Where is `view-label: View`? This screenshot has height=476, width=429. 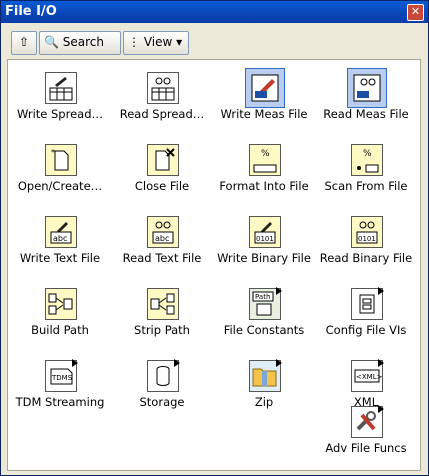 view-label: View is located at coordinates (158, 42).